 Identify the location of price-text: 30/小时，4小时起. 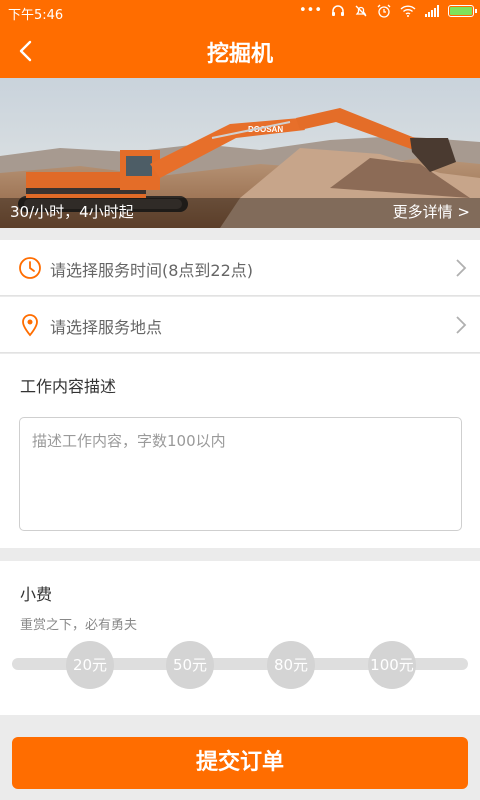
(72, 212).